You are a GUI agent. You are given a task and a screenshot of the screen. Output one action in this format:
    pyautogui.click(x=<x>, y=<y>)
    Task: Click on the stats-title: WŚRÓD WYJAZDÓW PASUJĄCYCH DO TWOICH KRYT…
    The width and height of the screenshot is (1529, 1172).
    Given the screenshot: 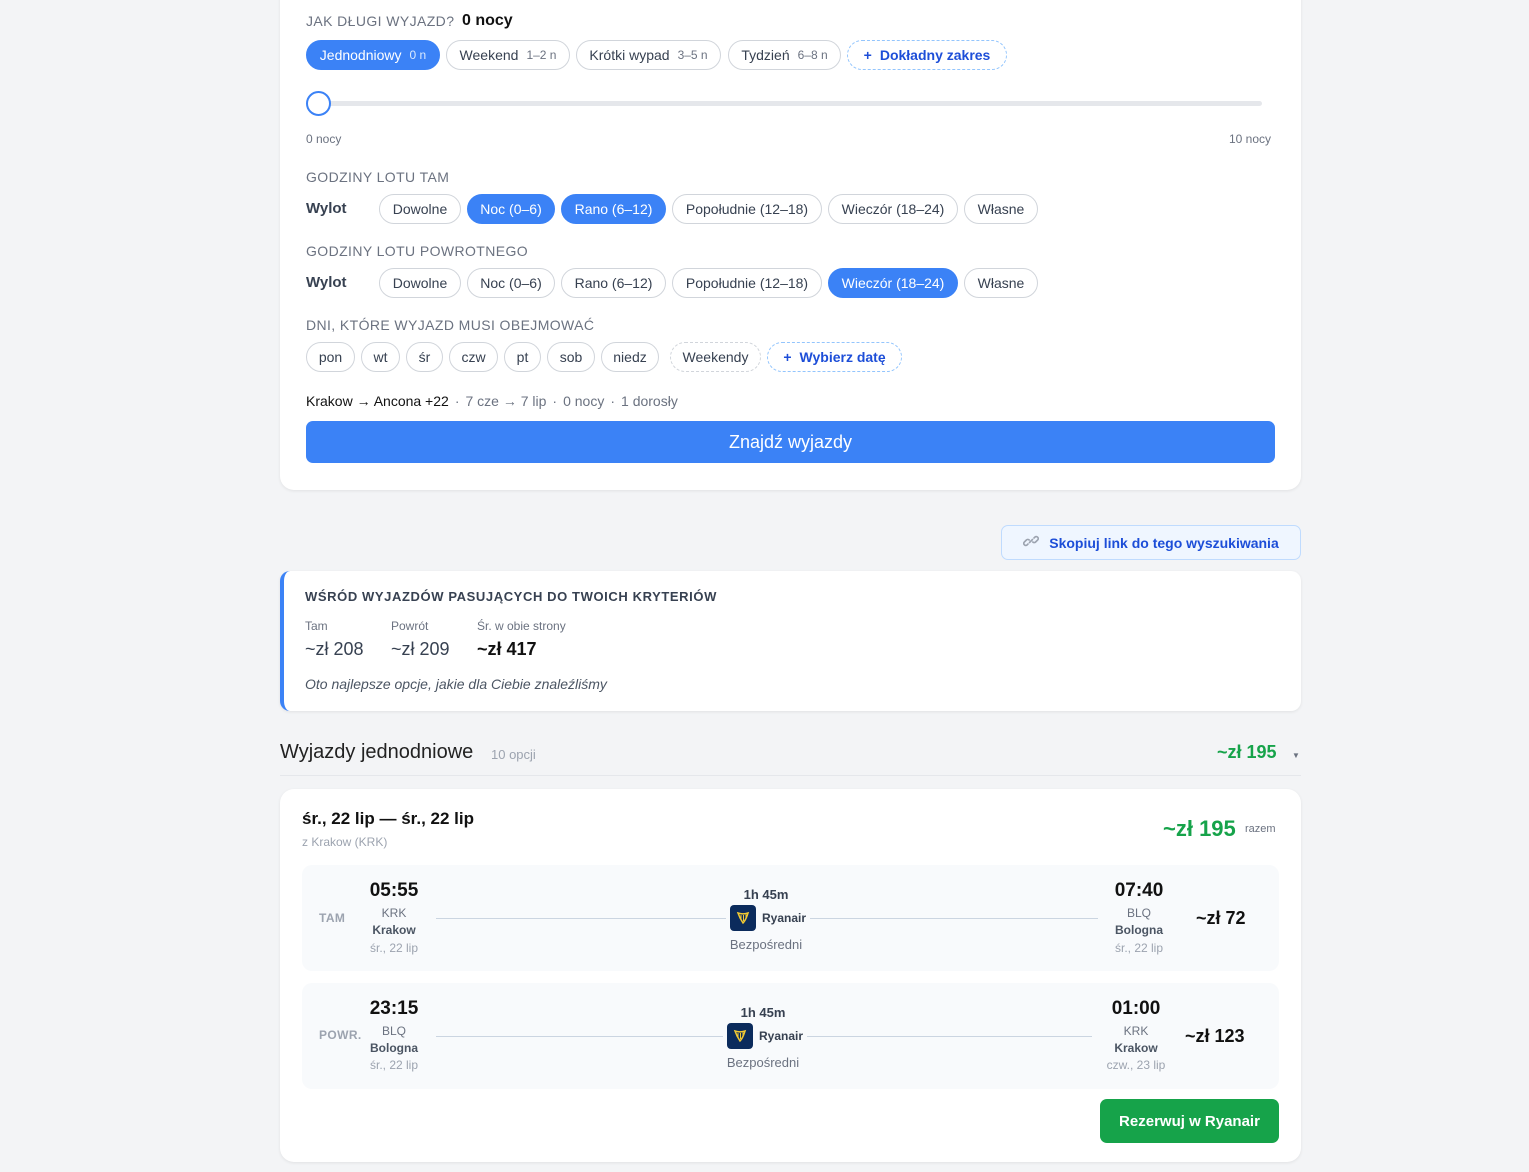 What is the action you would take?
    pyautogui.click(x=511, y=596)
    